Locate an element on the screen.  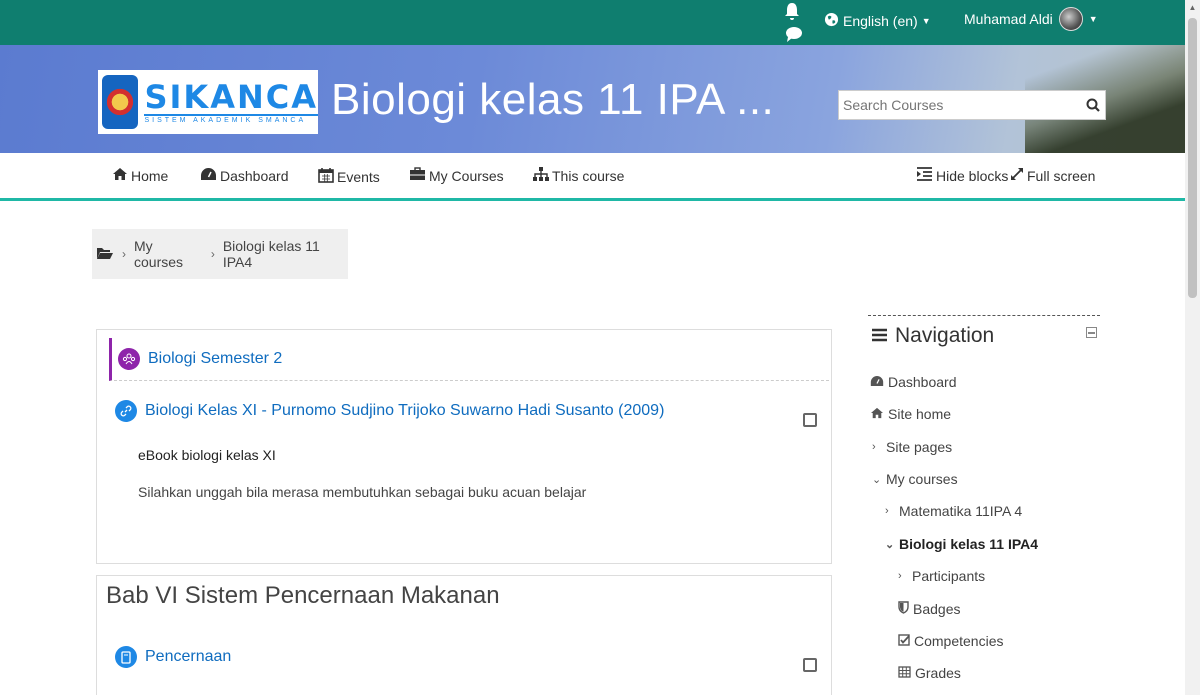
nav-my-courses: My Courses is located at coordinates (456, 175).